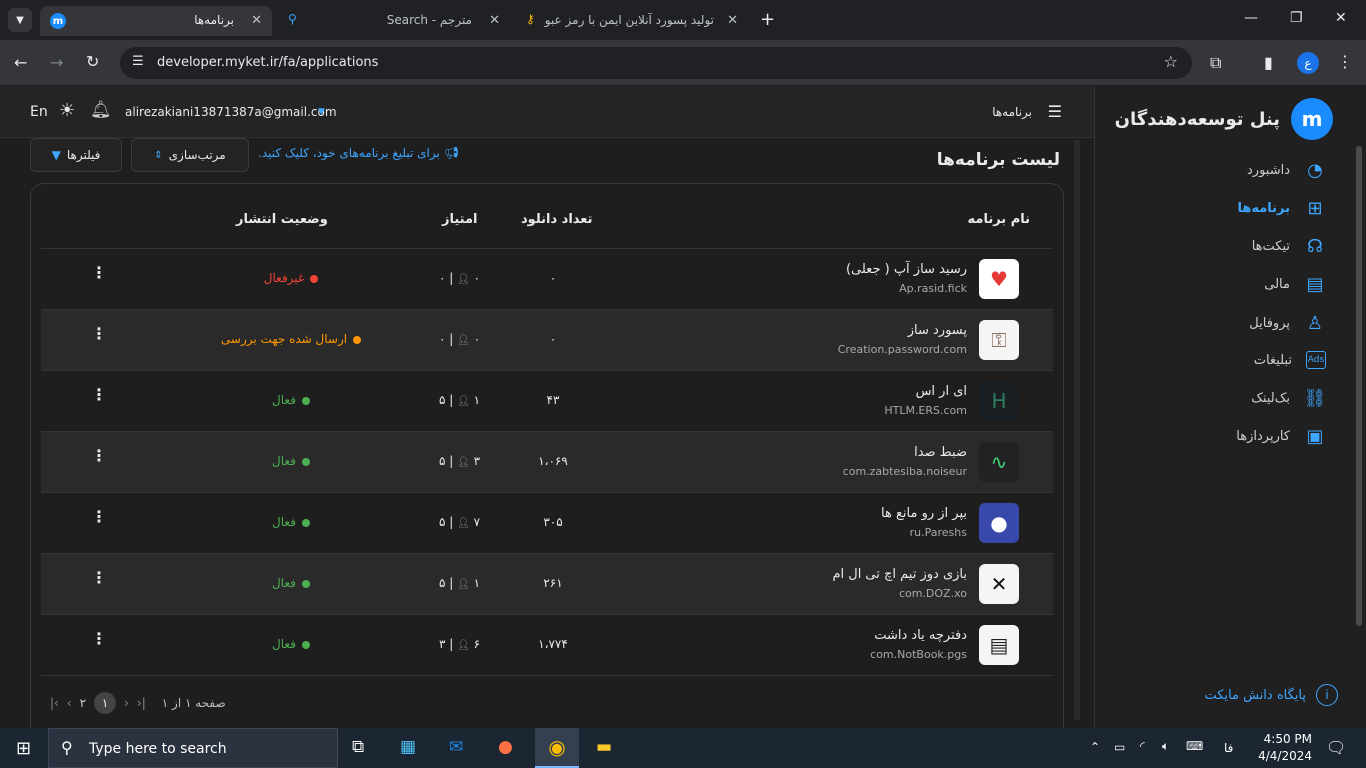  Describe the element at coordinates (940, 452) in the screenshot. I see `app-name: ضبط صدا` at that location.